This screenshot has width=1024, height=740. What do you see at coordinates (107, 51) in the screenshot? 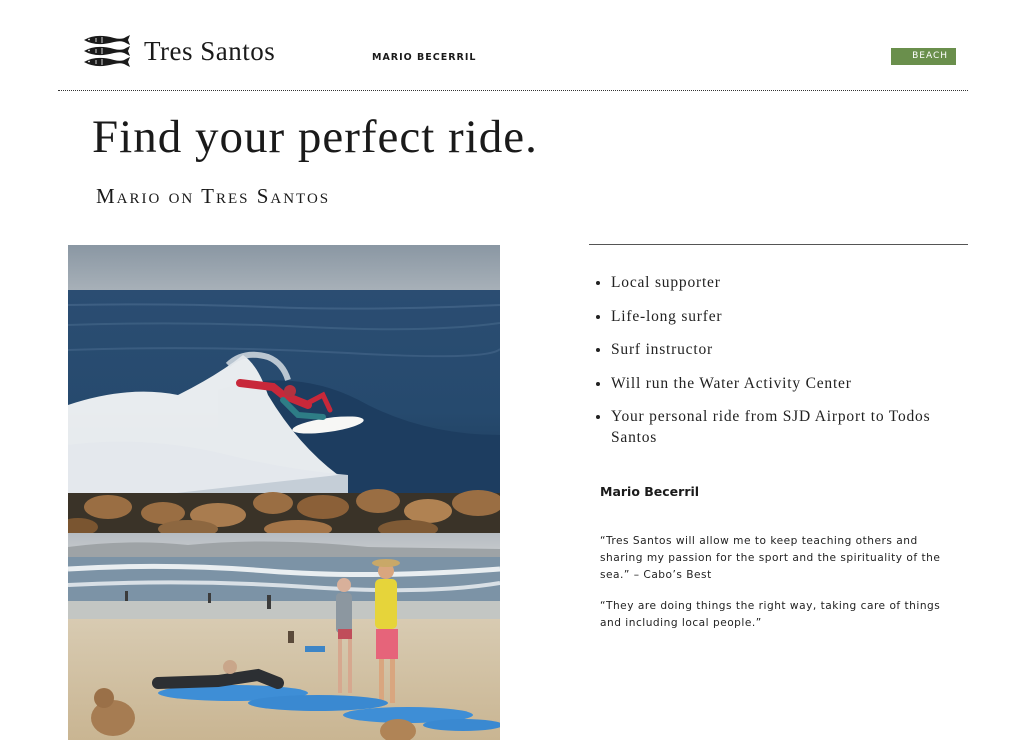
I see `three-fish-logo-icon` at bounding box center [107, 51].